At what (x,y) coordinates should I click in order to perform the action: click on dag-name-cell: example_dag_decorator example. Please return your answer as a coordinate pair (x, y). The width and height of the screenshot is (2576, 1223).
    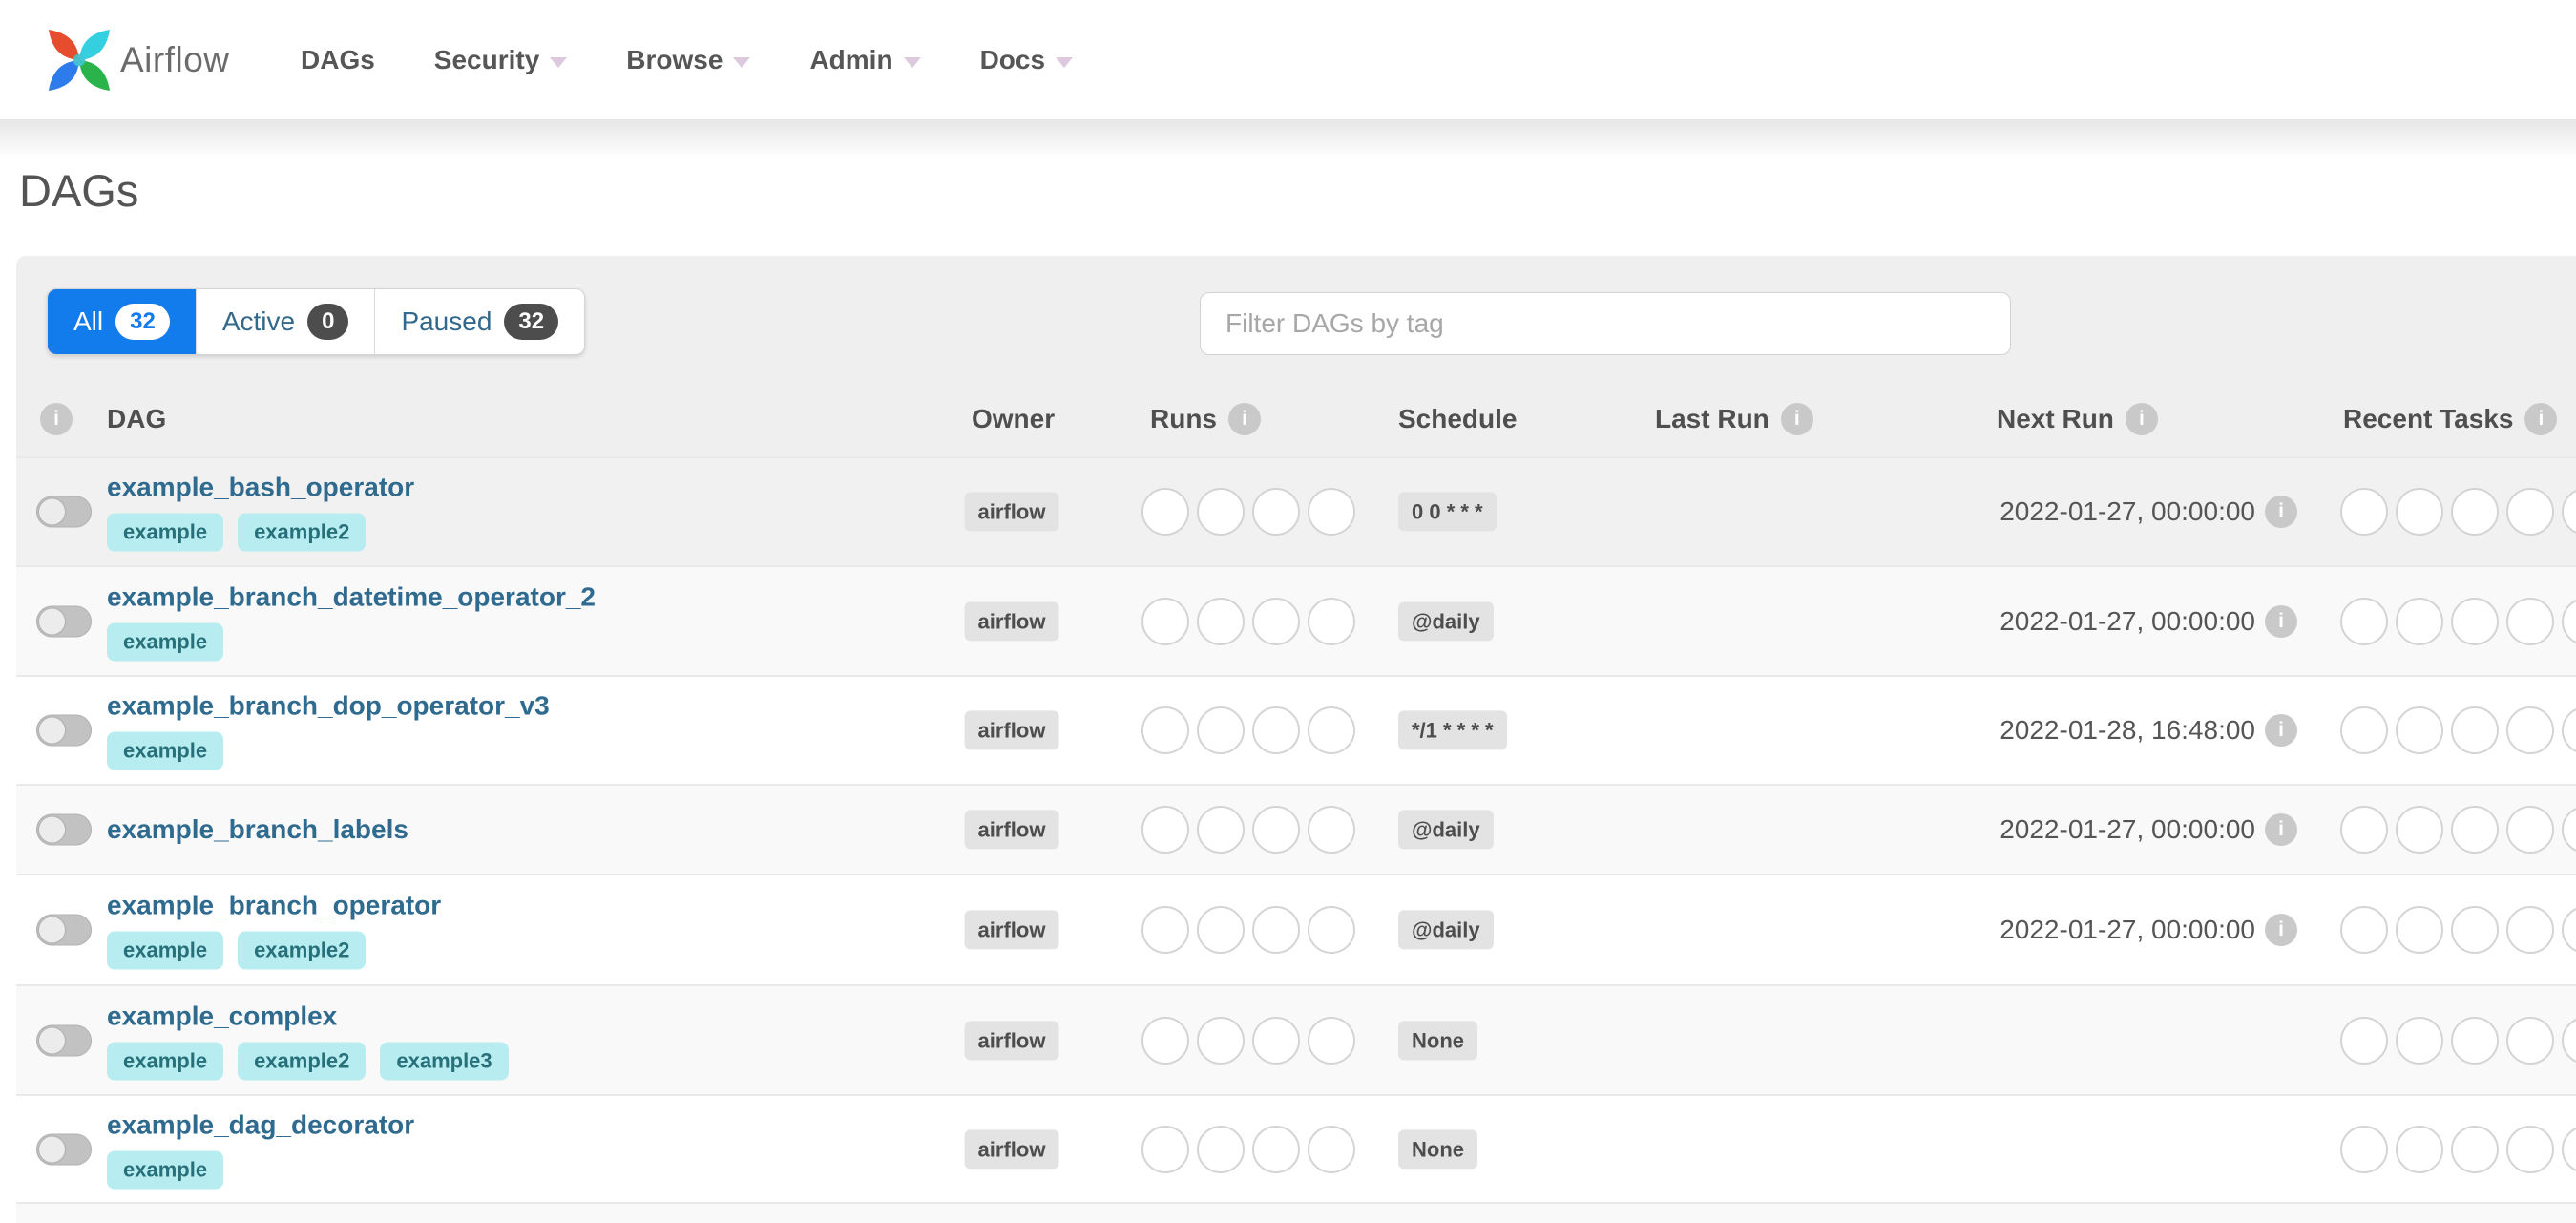
    Looking at the image, I should click on (260, 1149).